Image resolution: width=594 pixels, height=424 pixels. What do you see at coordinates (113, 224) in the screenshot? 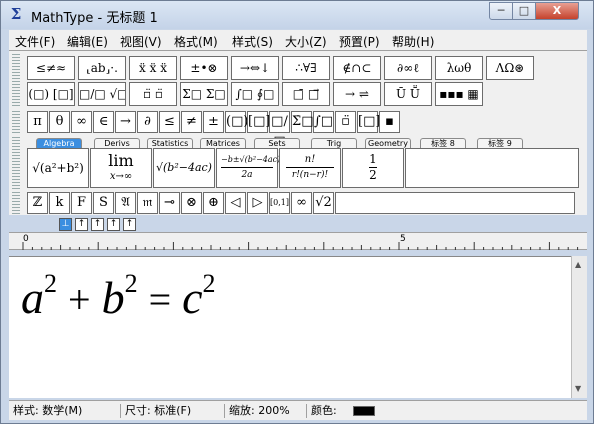
I see `decimal-tab-stop-button: ↑` at bounding box center [113, 224].